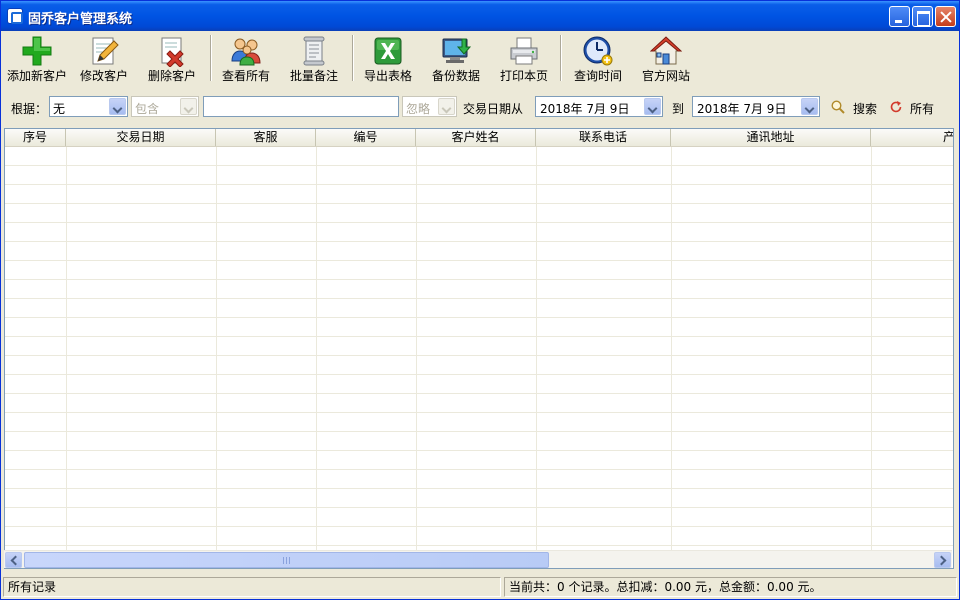 This screenshot has width=960, height=600. What do you see at coordinates (36, 76) in the screenshot?
I see `toolbar-item-label: 添加新客户` at bounding box center [36, 76].